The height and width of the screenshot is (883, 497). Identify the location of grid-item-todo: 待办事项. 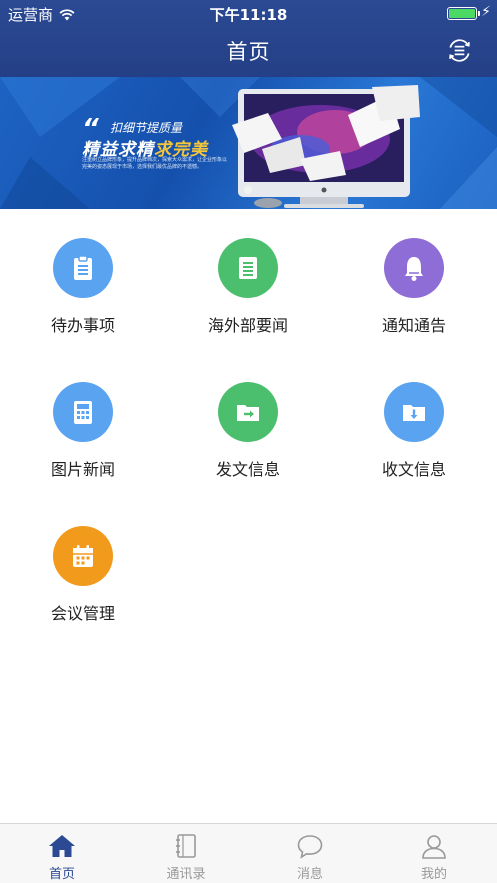
(83, 274).